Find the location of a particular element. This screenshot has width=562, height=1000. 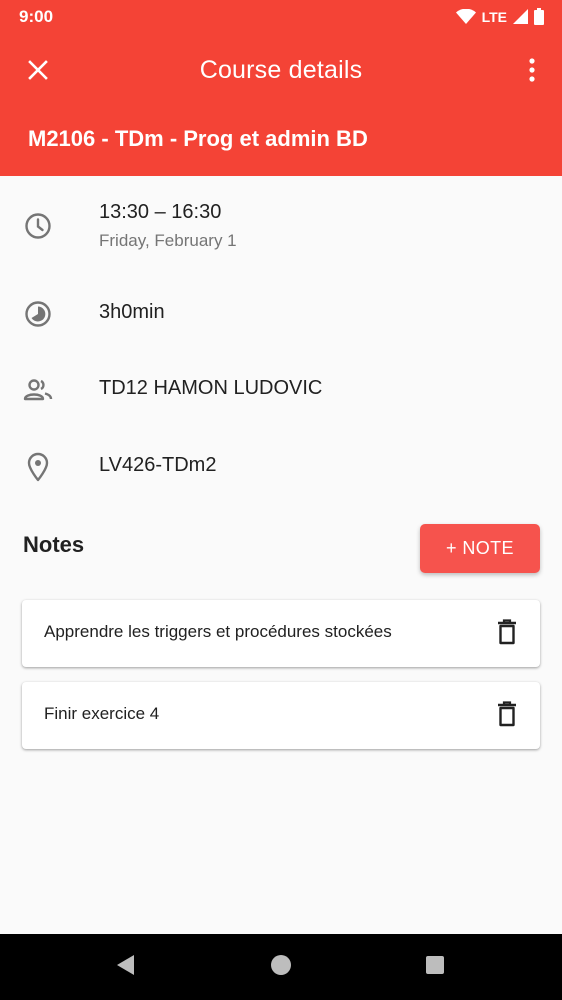

status-time: 9:00 is located at coordinates (36, 16).